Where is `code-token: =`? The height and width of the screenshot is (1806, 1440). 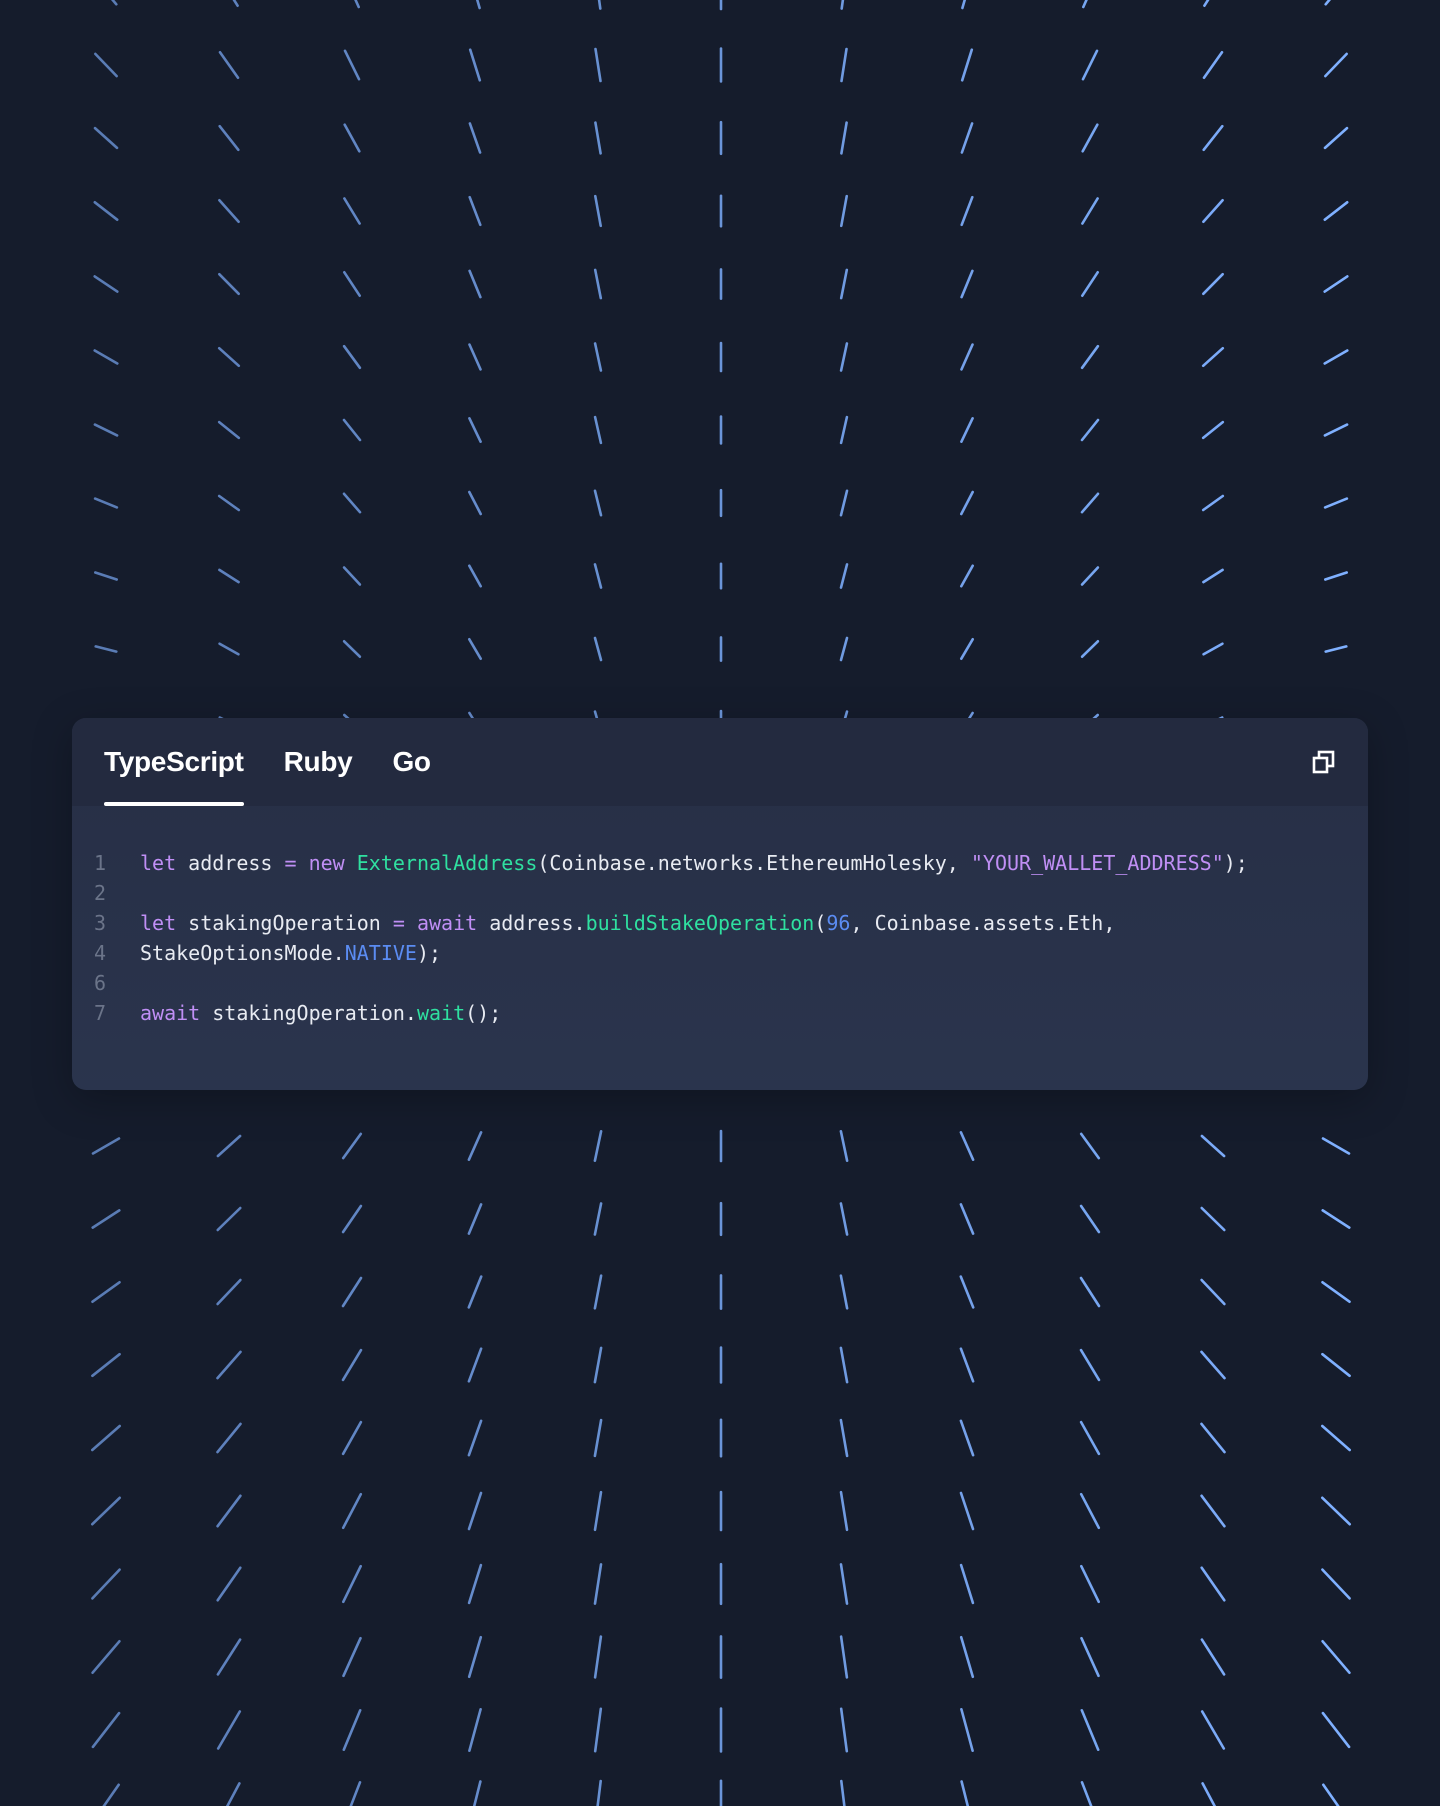 code-token: = is located at coordinates (398, 923).